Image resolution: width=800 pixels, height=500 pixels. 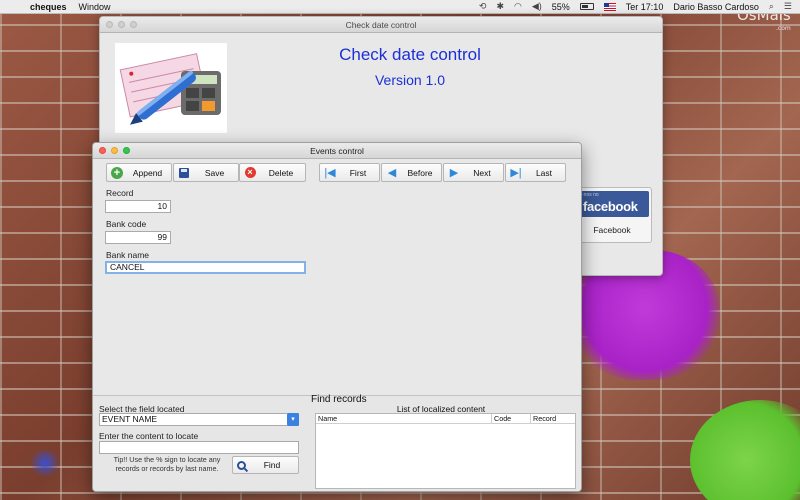 What do you see at coordinates (771, 6) in the screenshot?
I see `spotlight-search-icon: ⌕` at bounding box center [771, 6].